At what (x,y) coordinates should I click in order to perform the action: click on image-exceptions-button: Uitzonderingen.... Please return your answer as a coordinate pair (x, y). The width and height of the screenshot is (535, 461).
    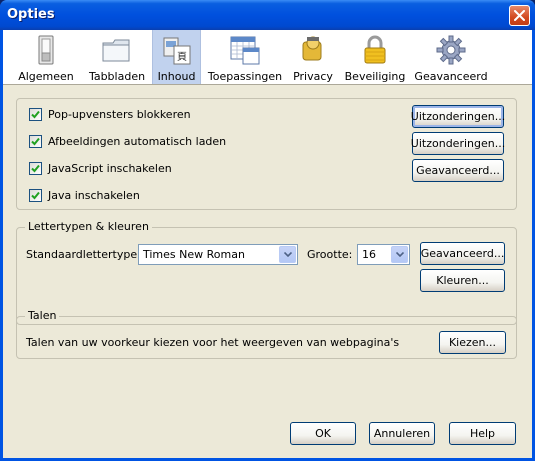
    Looking at the image, I should click on (458, 143).